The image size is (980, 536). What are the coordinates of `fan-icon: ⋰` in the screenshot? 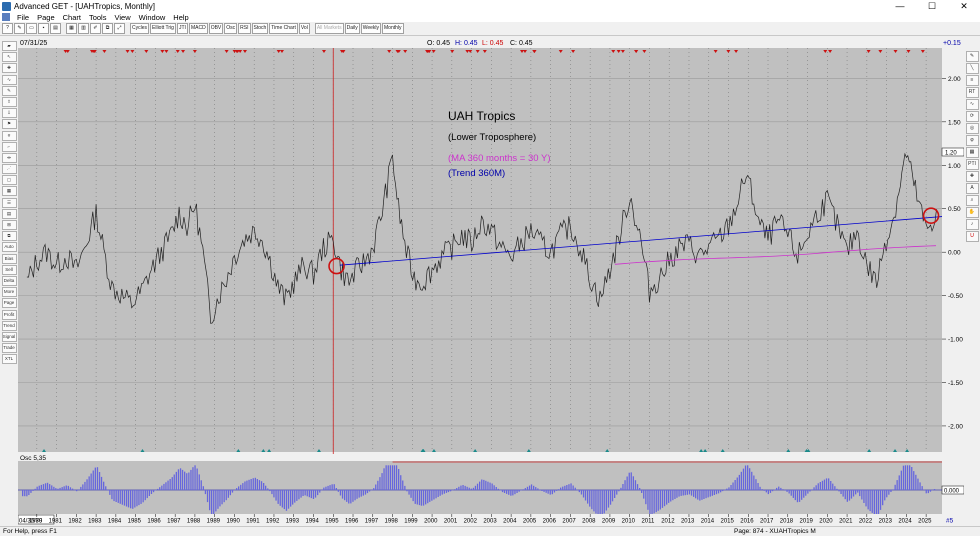 It's located at (9, 169).